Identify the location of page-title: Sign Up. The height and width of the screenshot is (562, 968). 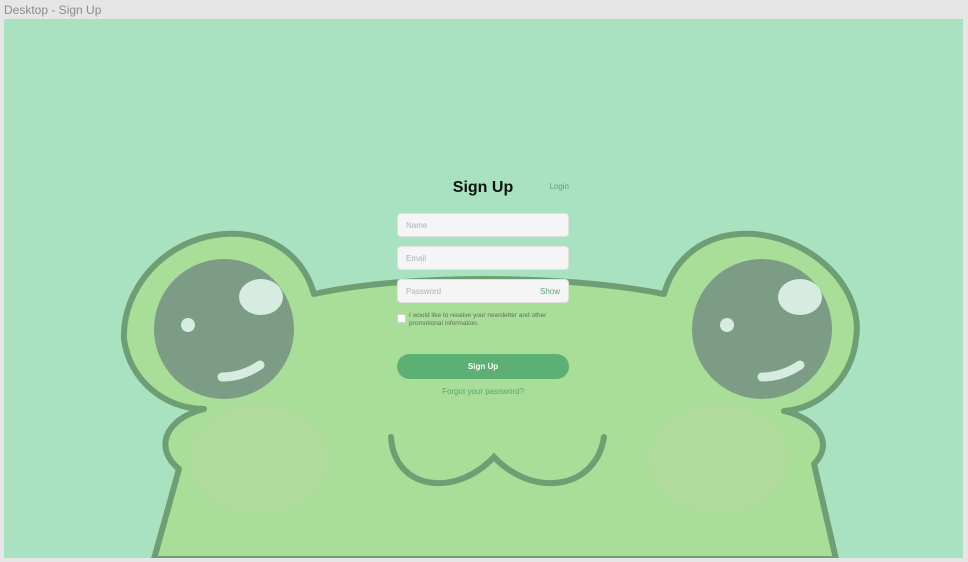
(483, 187).